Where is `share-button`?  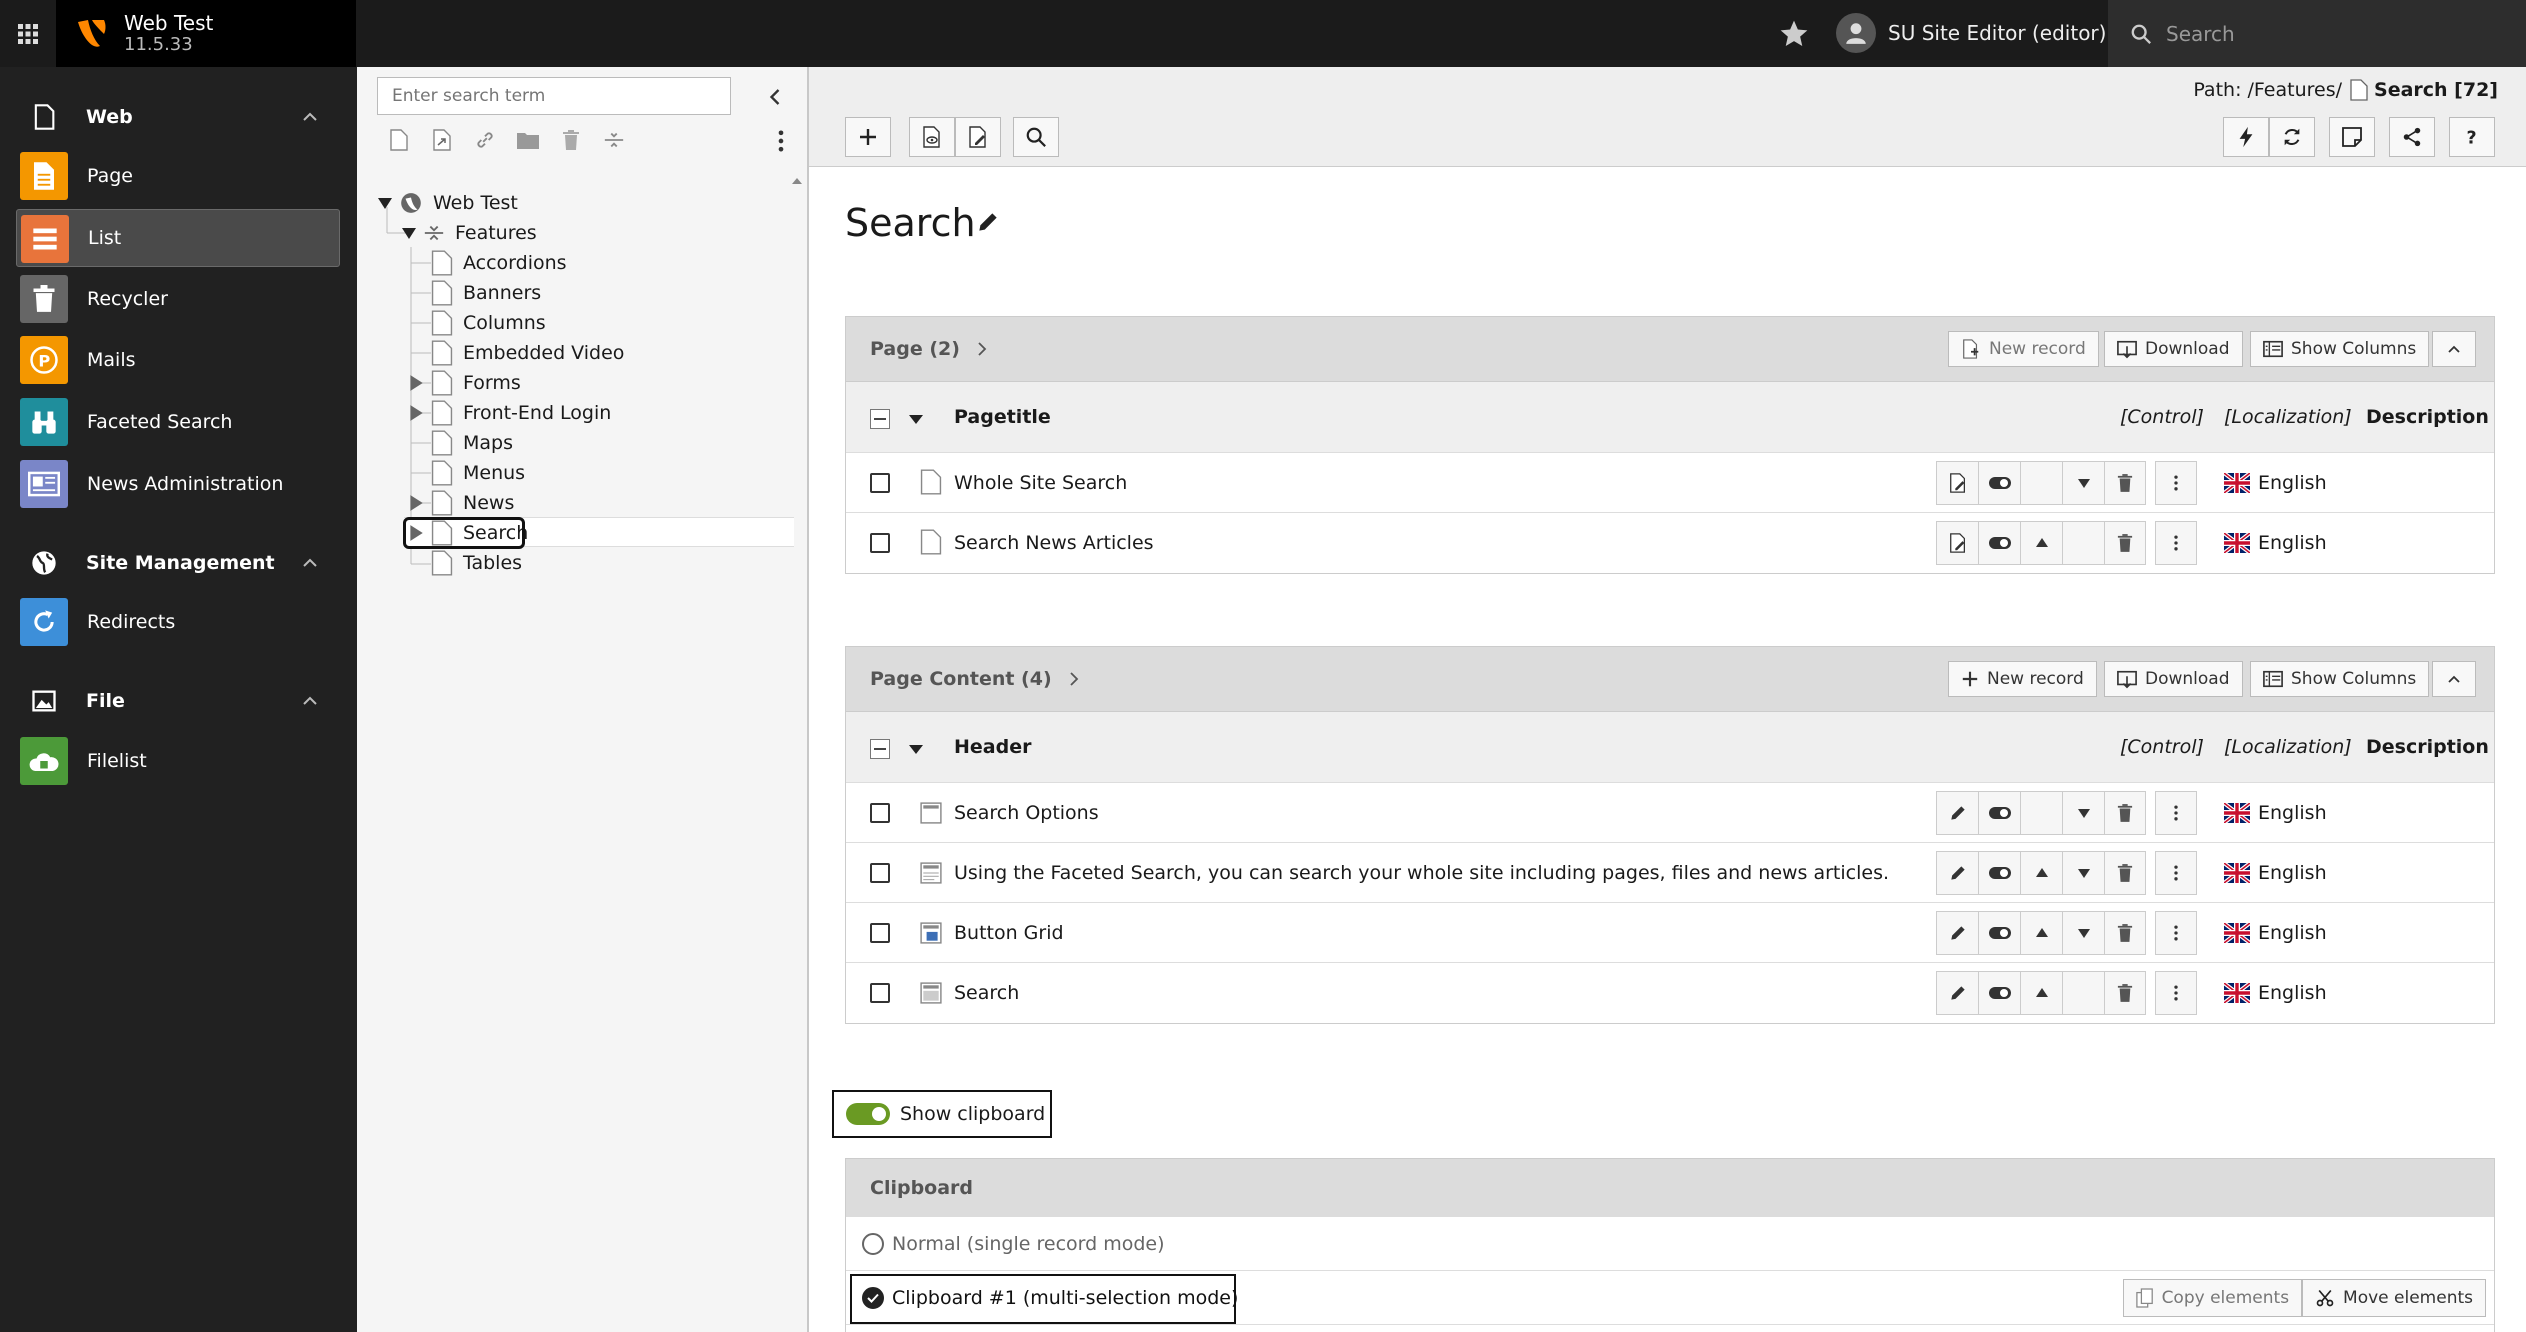
share-button is located at coordinates (2412, 137).